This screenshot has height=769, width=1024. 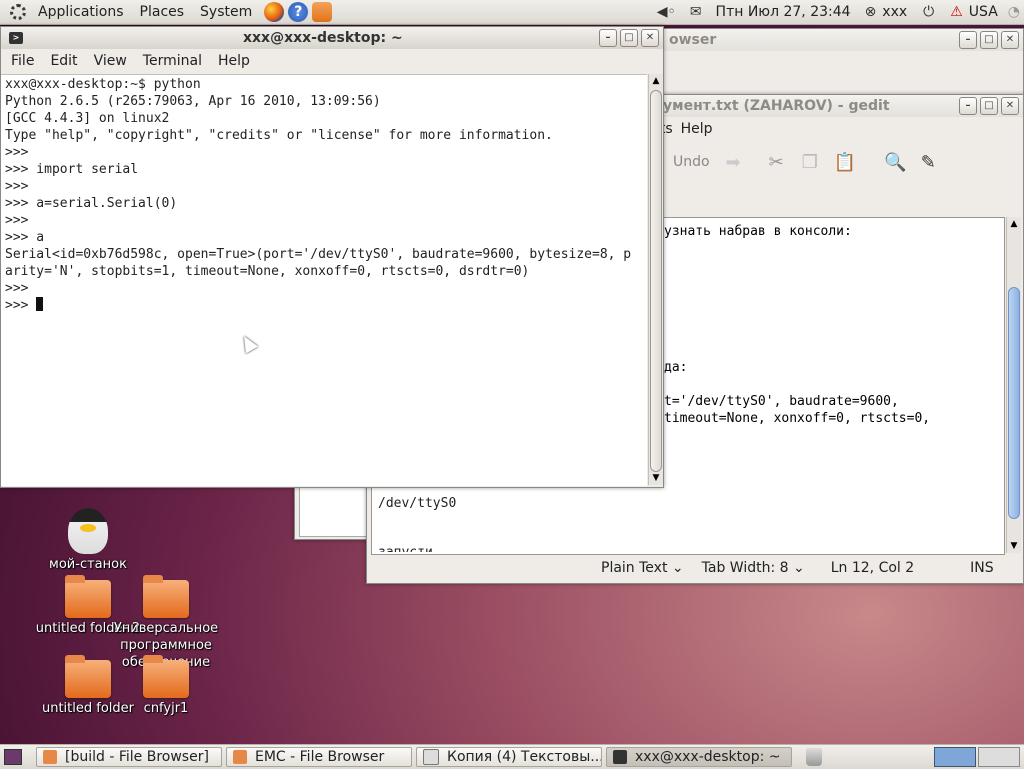 What do you see at coordinates (13, 757) in the screenshot?
I see `show-desktop-icon` at bounding box center [13, 757].